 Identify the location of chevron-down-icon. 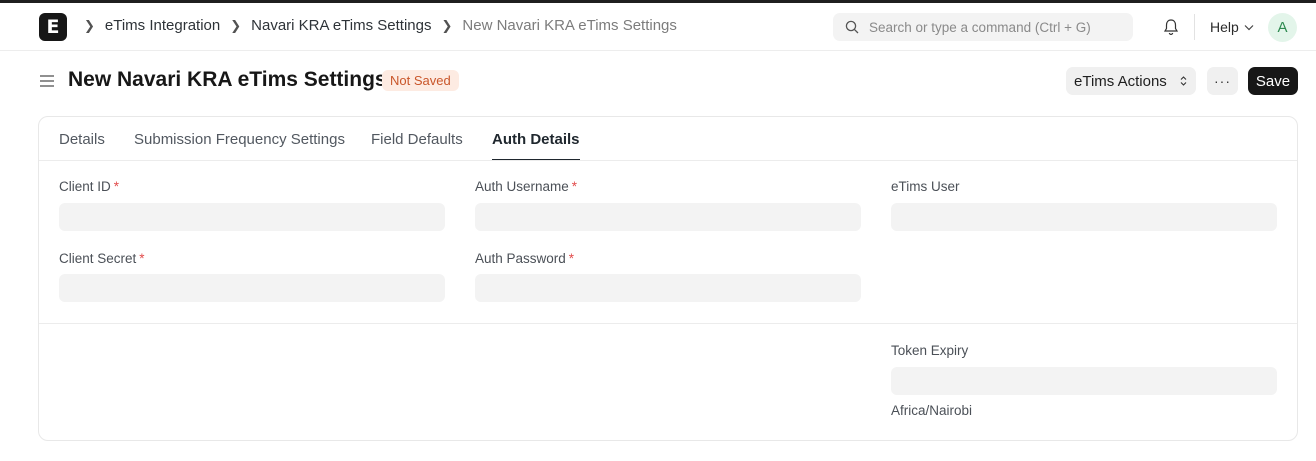
(1249, 27).